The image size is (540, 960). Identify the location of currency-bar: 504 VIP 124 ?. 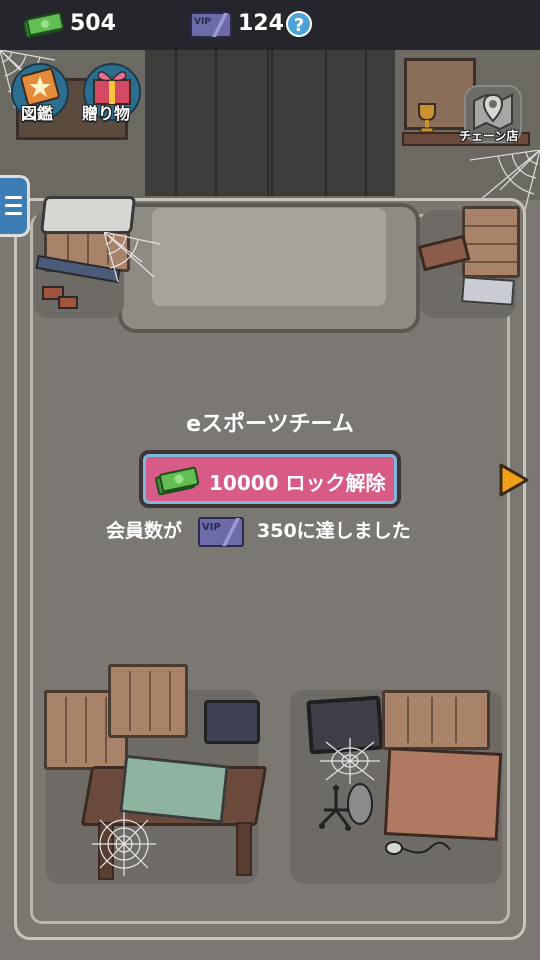
(270, 25).